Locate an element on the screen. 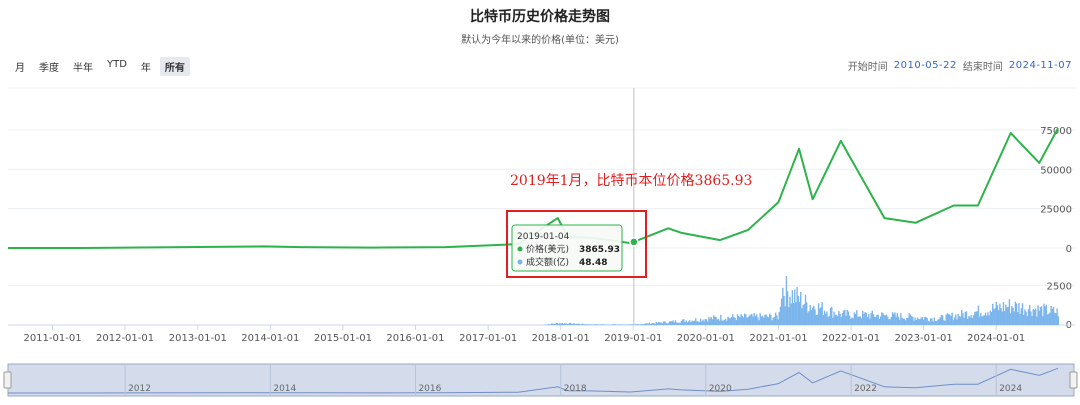 This screenshot has width=1080, height=405. navigator-right-handle is located at coordinates (1073, 380).